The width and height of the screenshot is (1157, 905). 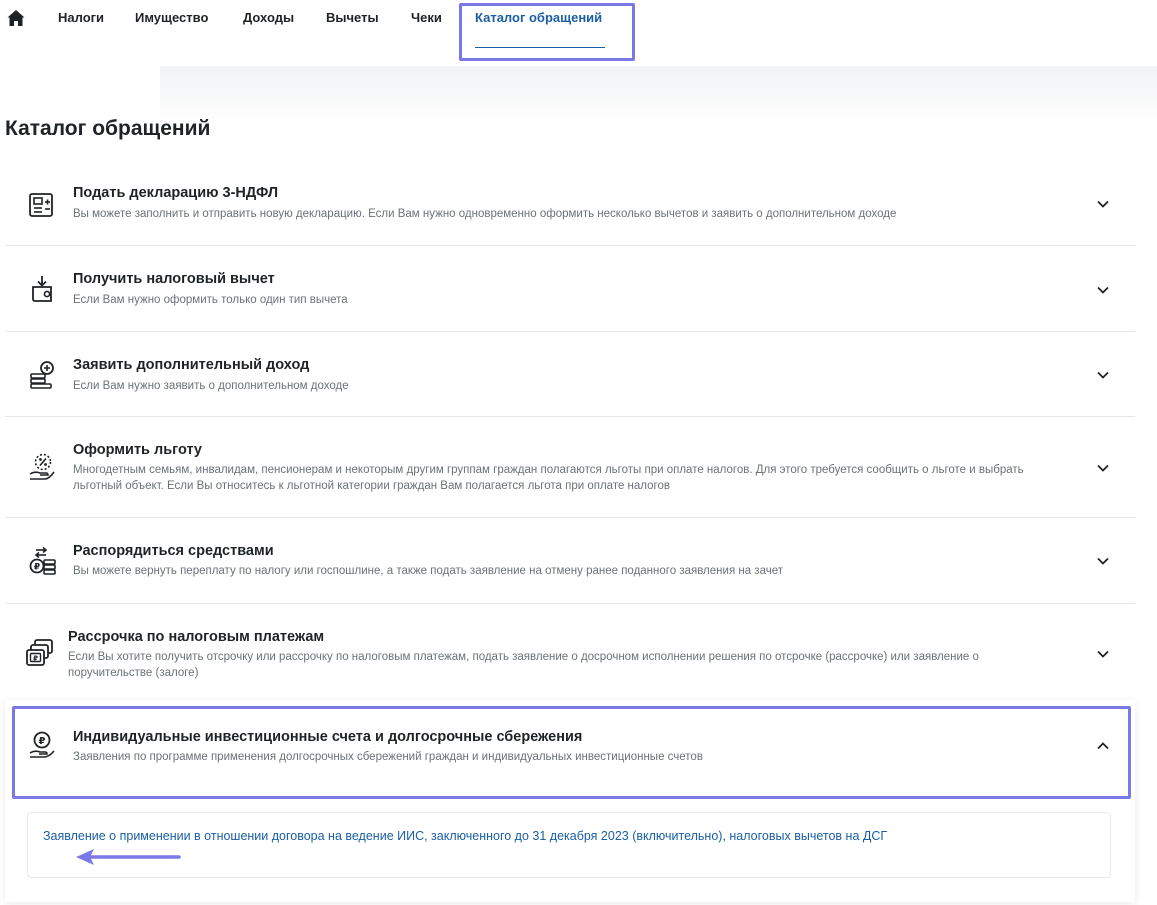 What do you see at coordinates (547, 32) in the screenshot?
I see `nav-highlight-frame` at bounding box center [547, 32].